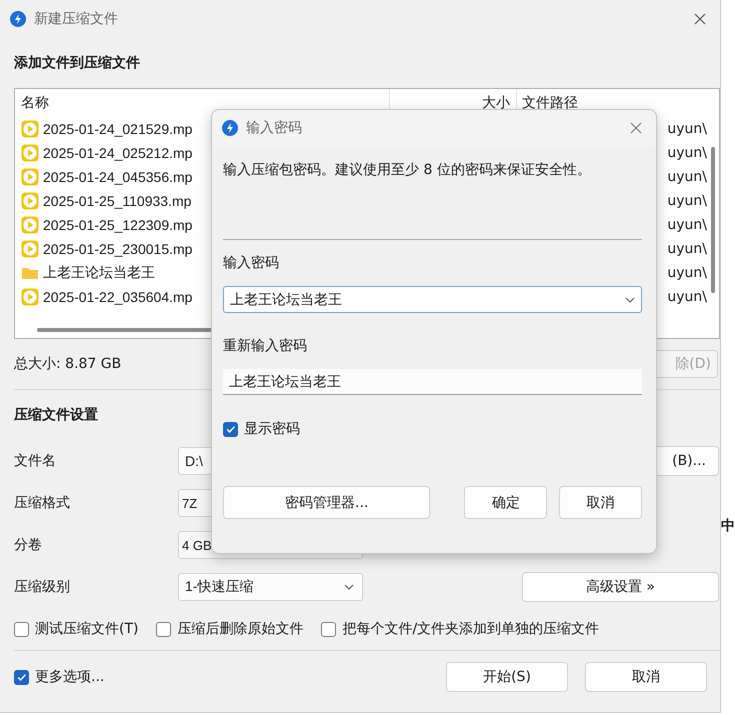 This screenshot has height=715, width=735. I want to click on level-dropdown: 1-快速压缩, so click(270, 587).